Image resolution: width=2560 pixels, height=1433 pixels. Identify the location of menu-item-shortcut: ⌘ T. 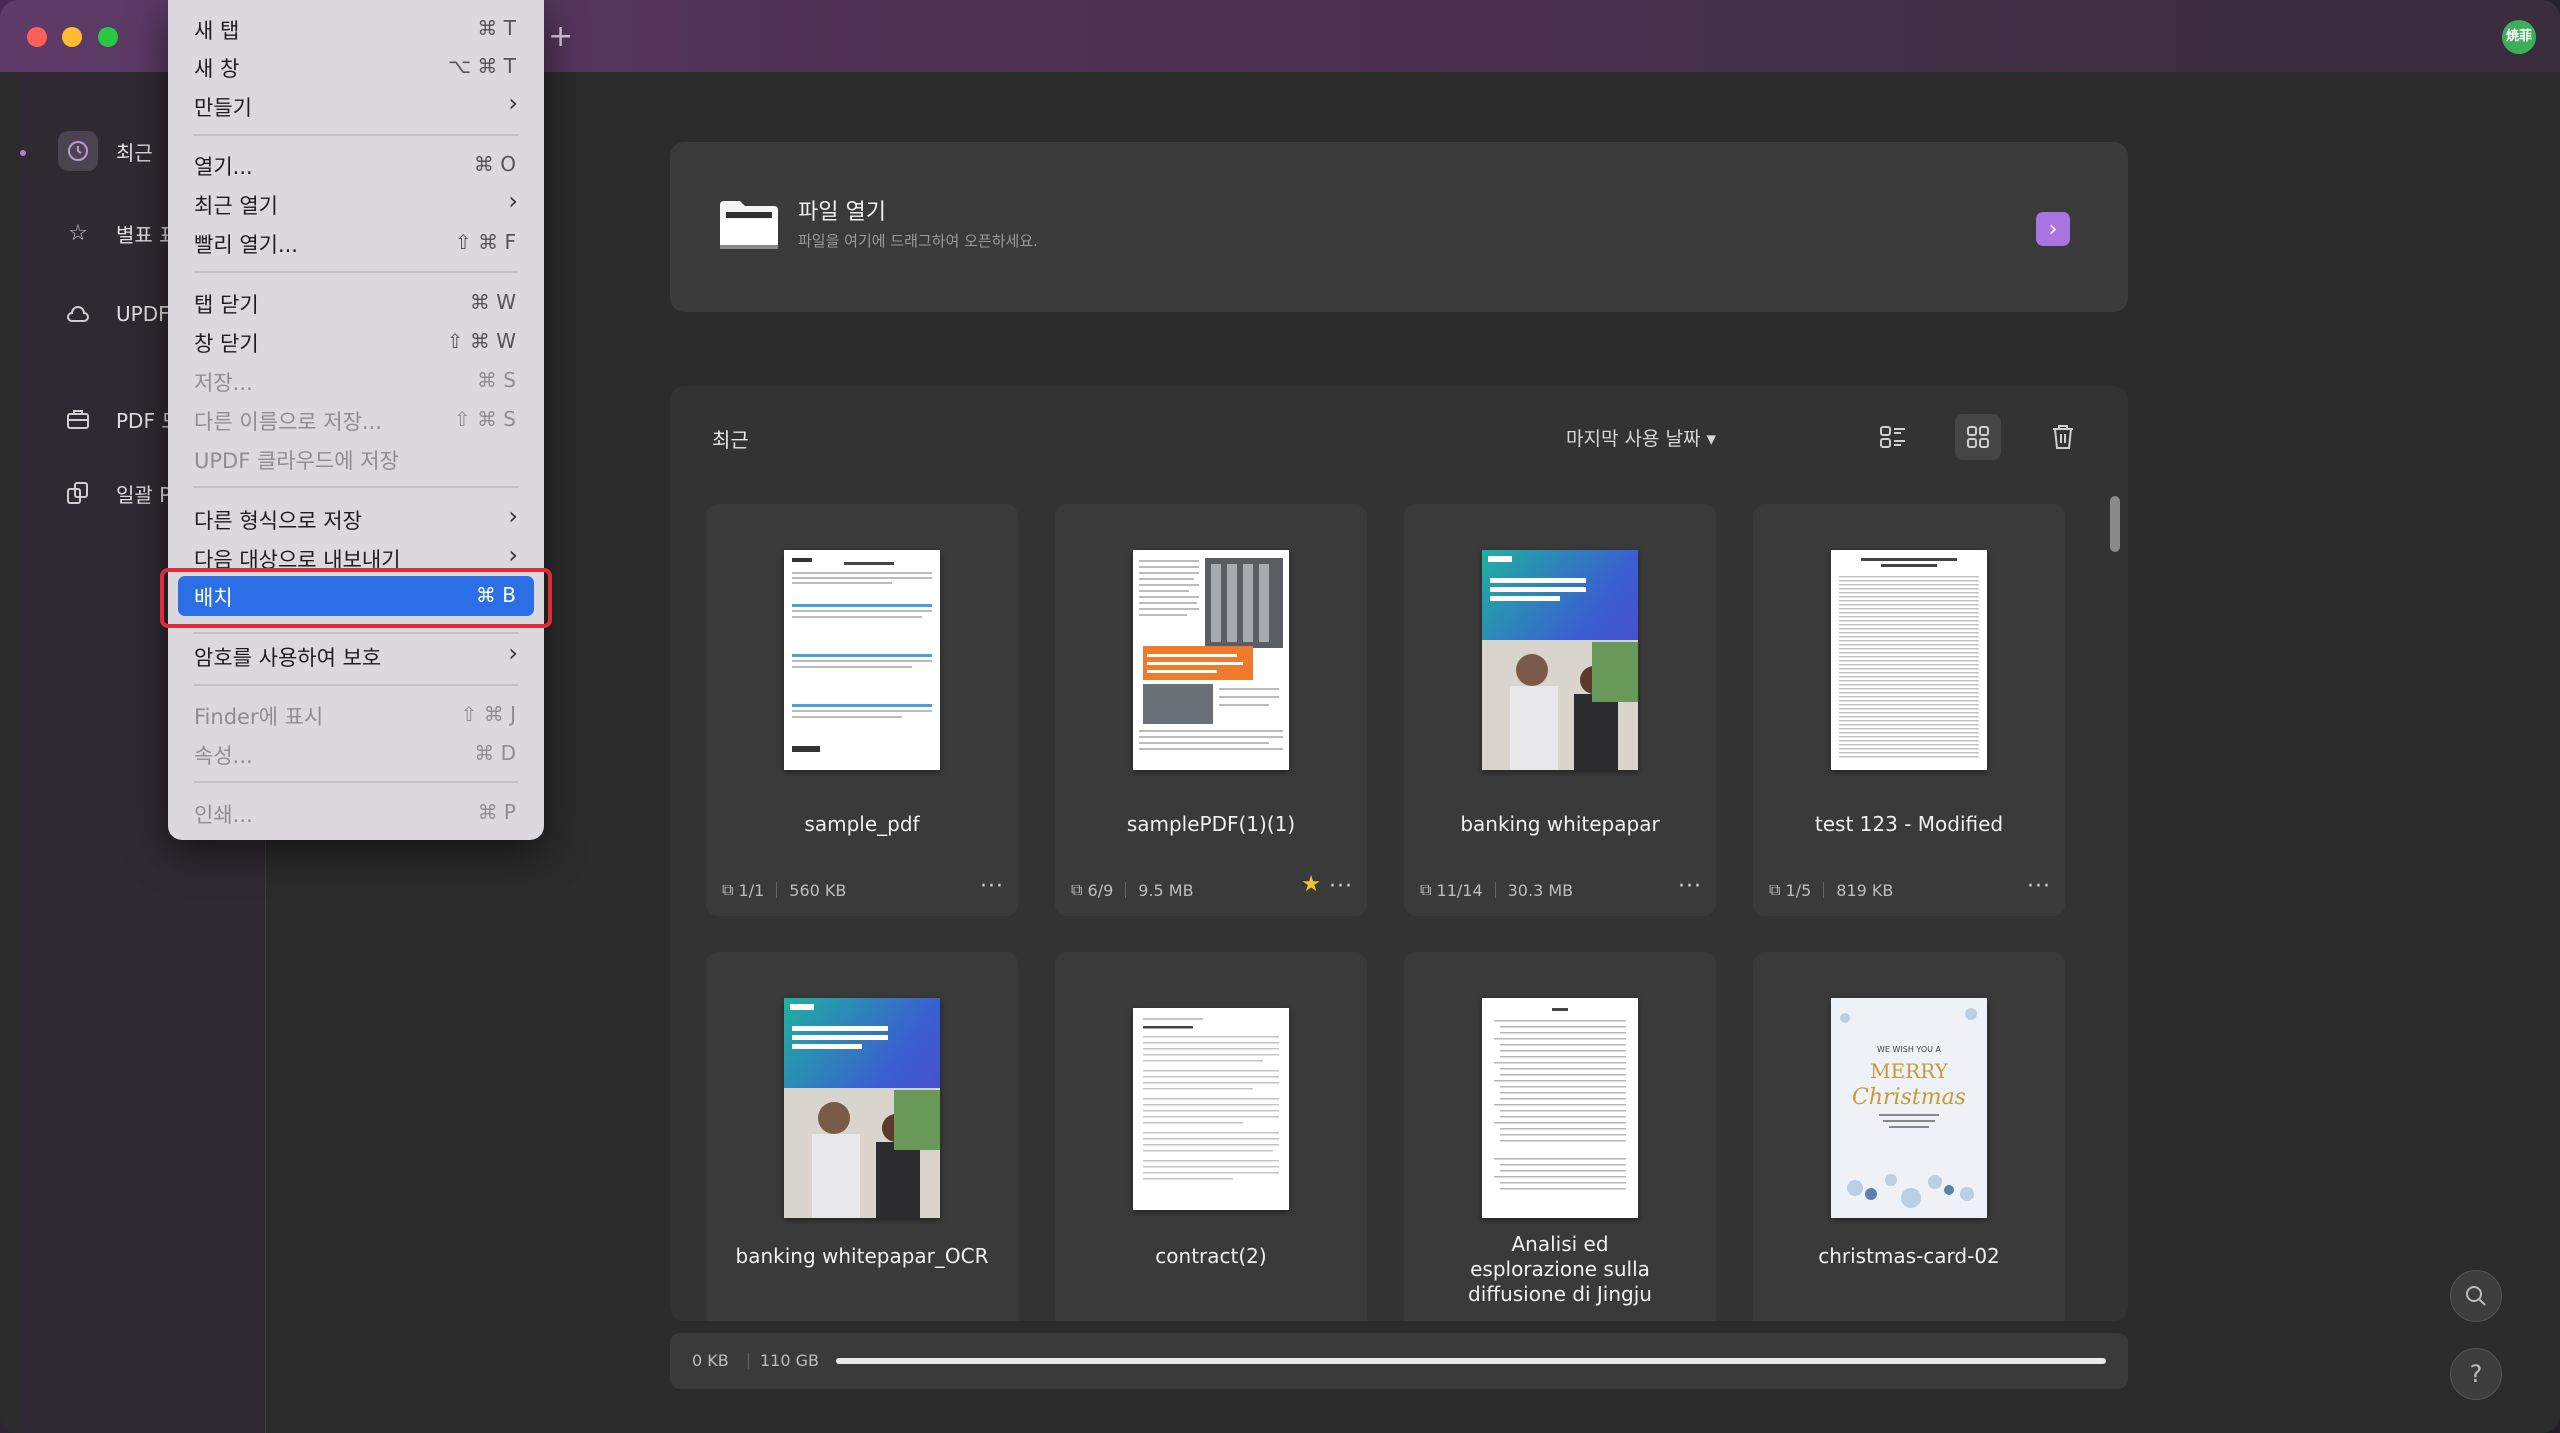
(496, 28).